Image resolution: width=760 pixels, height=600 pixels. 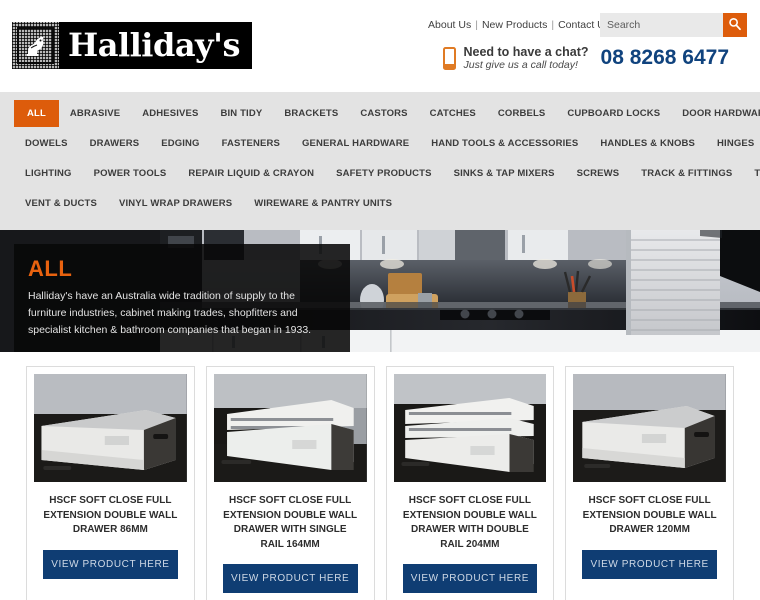 What do you see at coordinates (715, 113) in the screenshot?
I see `nav-item-door-hardware: DOOR HARDWARE` at bounding box center [715, 113].